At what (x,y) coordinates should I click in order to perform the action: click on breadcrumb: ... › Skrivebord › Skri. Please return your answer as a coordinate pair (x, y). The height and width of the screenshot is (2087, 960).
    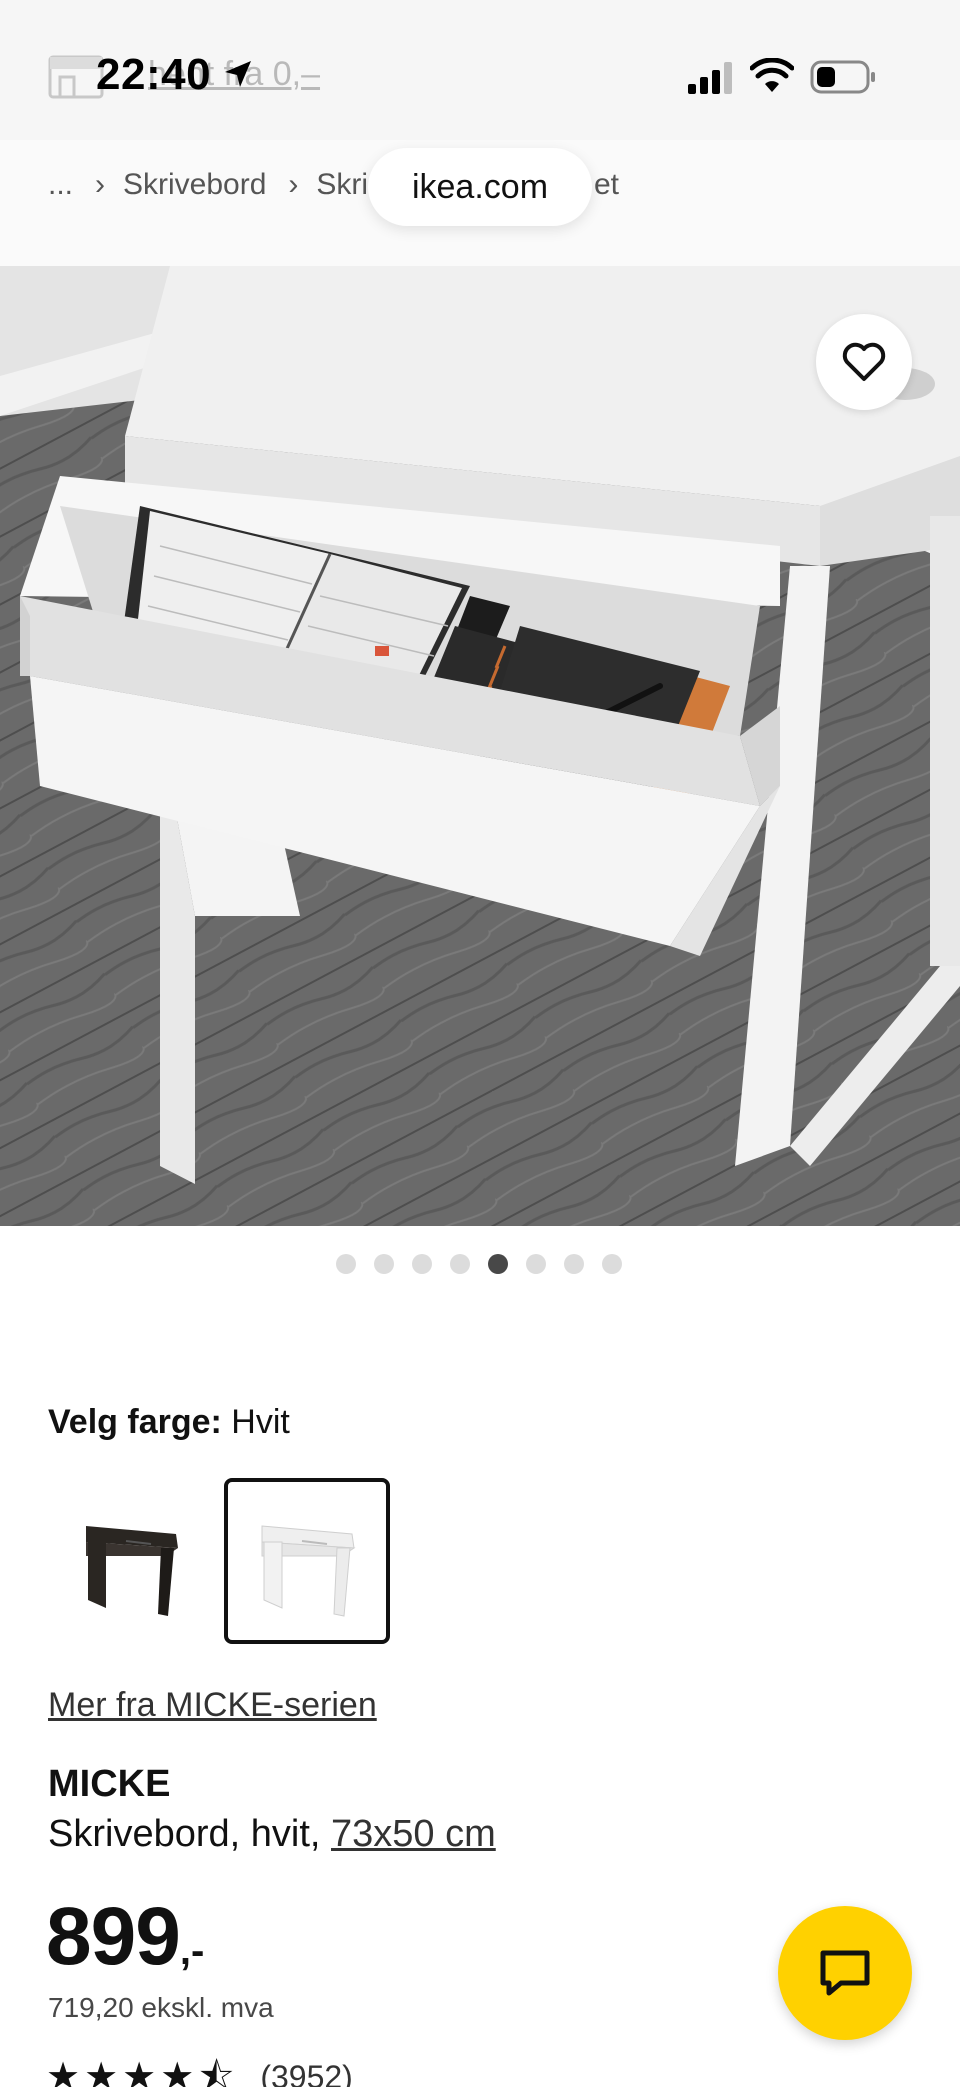
    Looking at the image, I should click on (208, 185).